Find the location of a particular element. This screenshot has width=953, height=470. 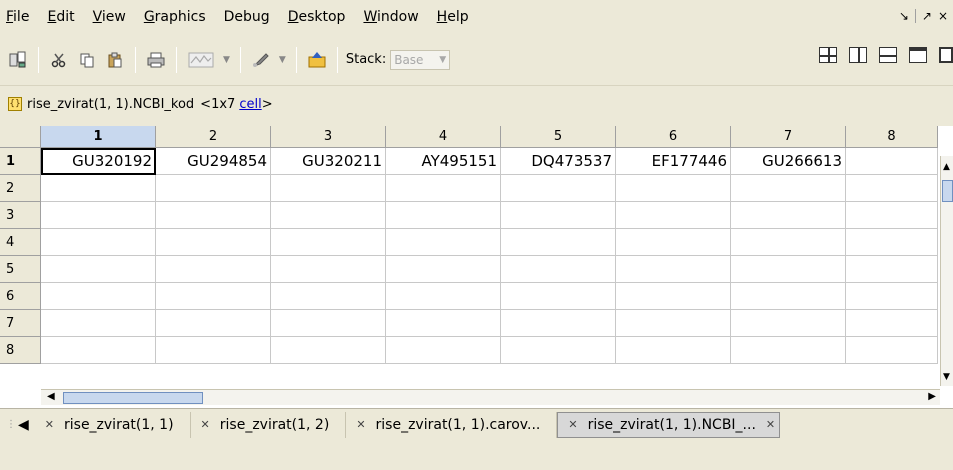

stack-select: Base ▼ is located at coordinates (420, 59).